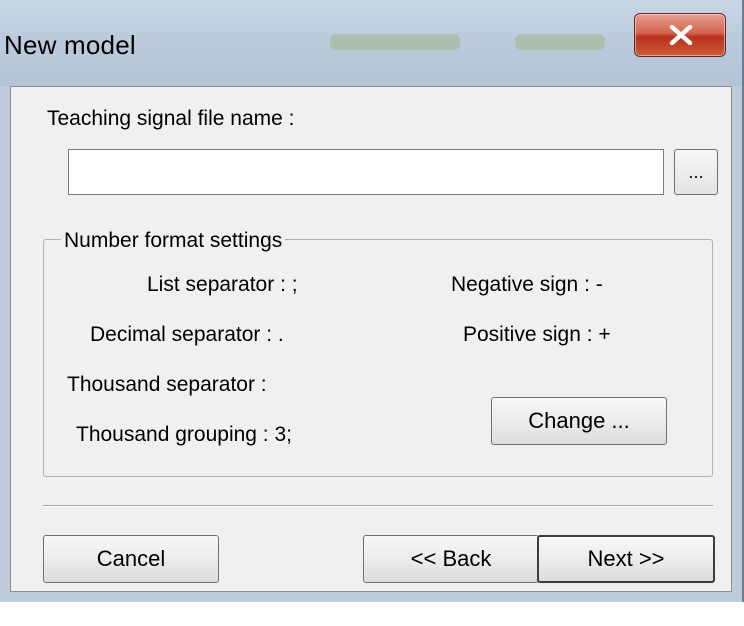  Describe the element at coordinates (187, 334) in the screenshot. I see `decimal-separator-label: Decimal separator : .` at that location.